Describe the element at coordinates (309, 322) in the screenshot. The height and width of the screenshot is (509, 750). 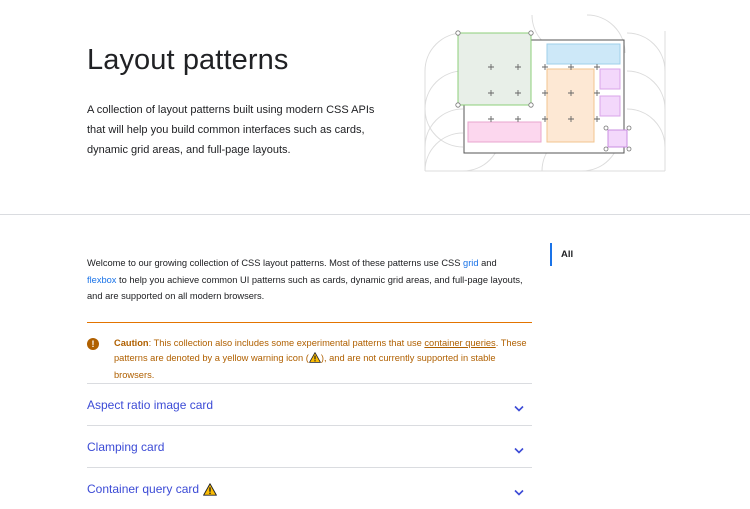
I see `caution-divider` at that location.